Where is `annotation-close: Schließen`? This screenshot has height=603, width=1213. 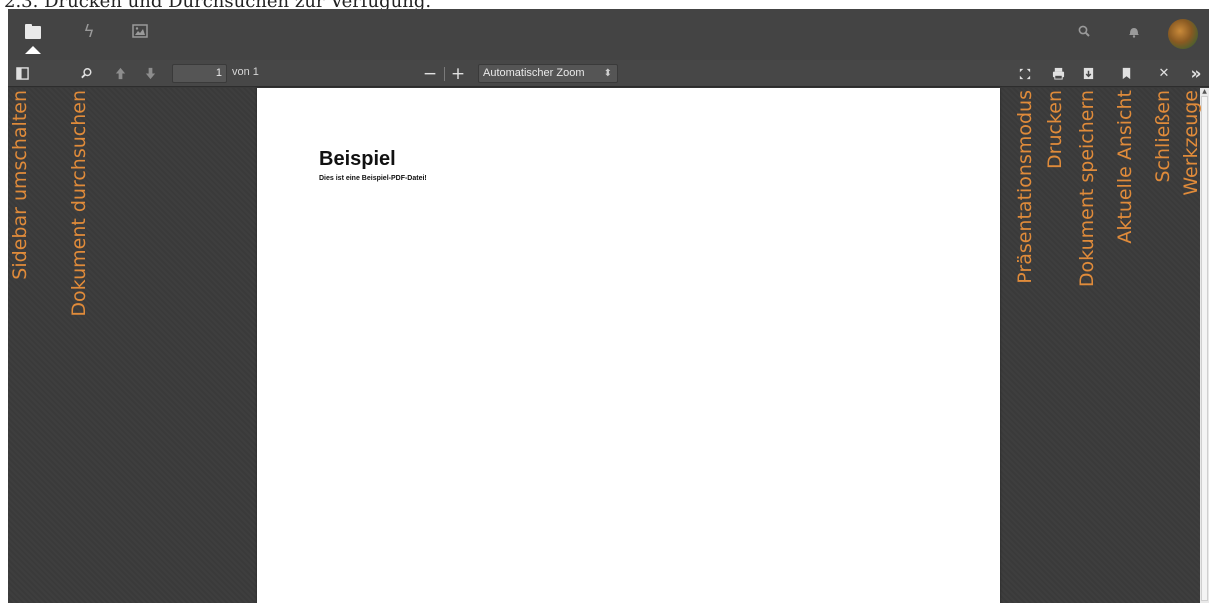
annotation-close: Schließen is located at coordinates (1163, 136).